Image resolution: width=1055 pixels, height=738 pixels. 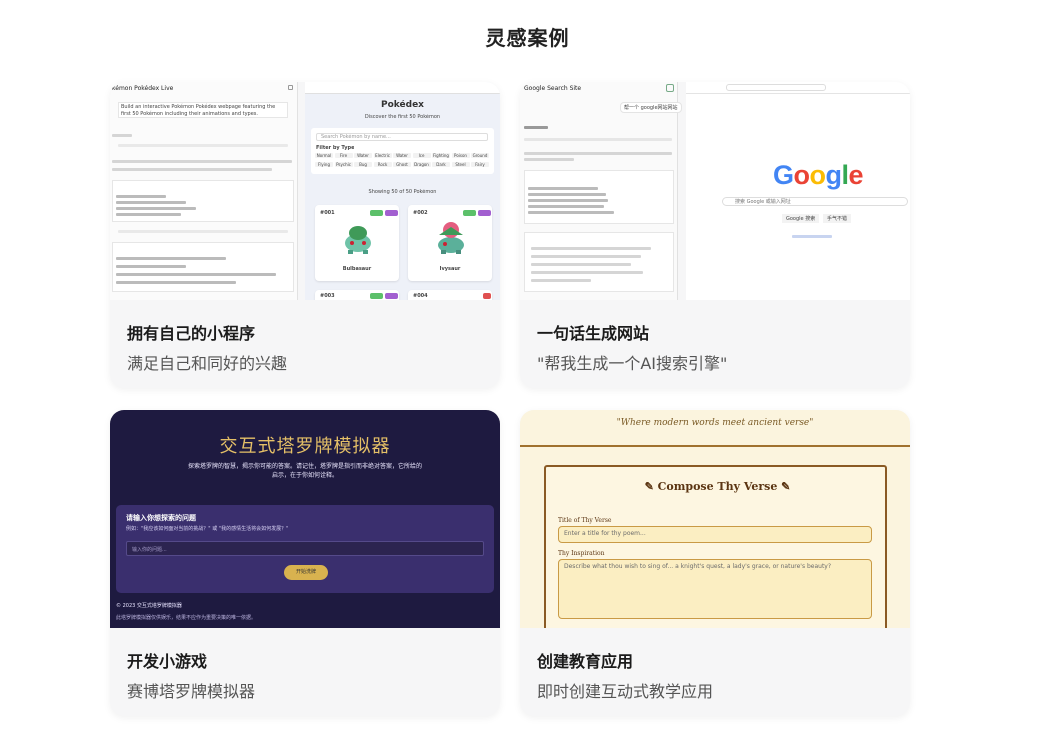 What do you see at coordinates (651, 107) in the screenshot?
I see `prompt-bubble: 帮一个 google网站网站` at bounding box center [651, 107].